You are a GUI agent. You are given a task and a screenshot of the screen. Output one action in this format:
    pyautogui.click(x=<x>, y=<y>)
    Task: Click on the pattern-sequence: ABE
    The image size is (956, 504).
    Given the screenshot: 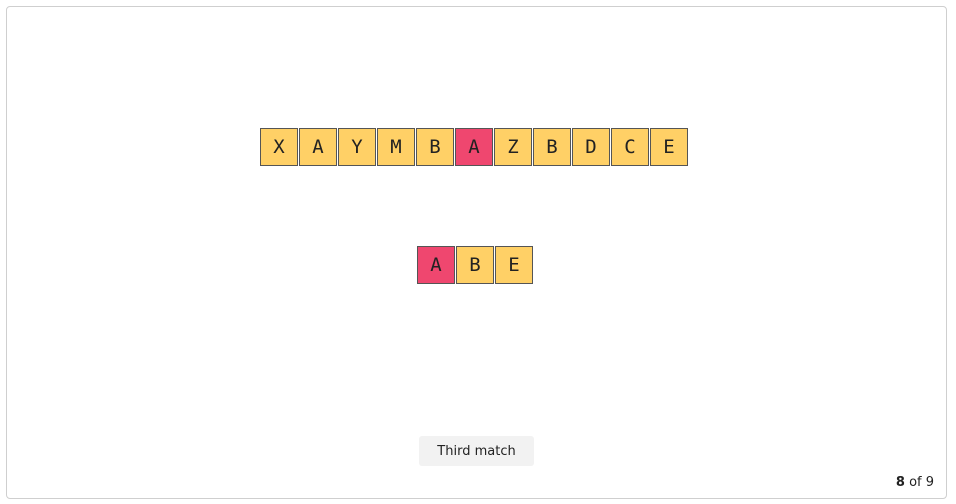 What is the action you would take?
    pyautogui.click(x=475, y=265)
    